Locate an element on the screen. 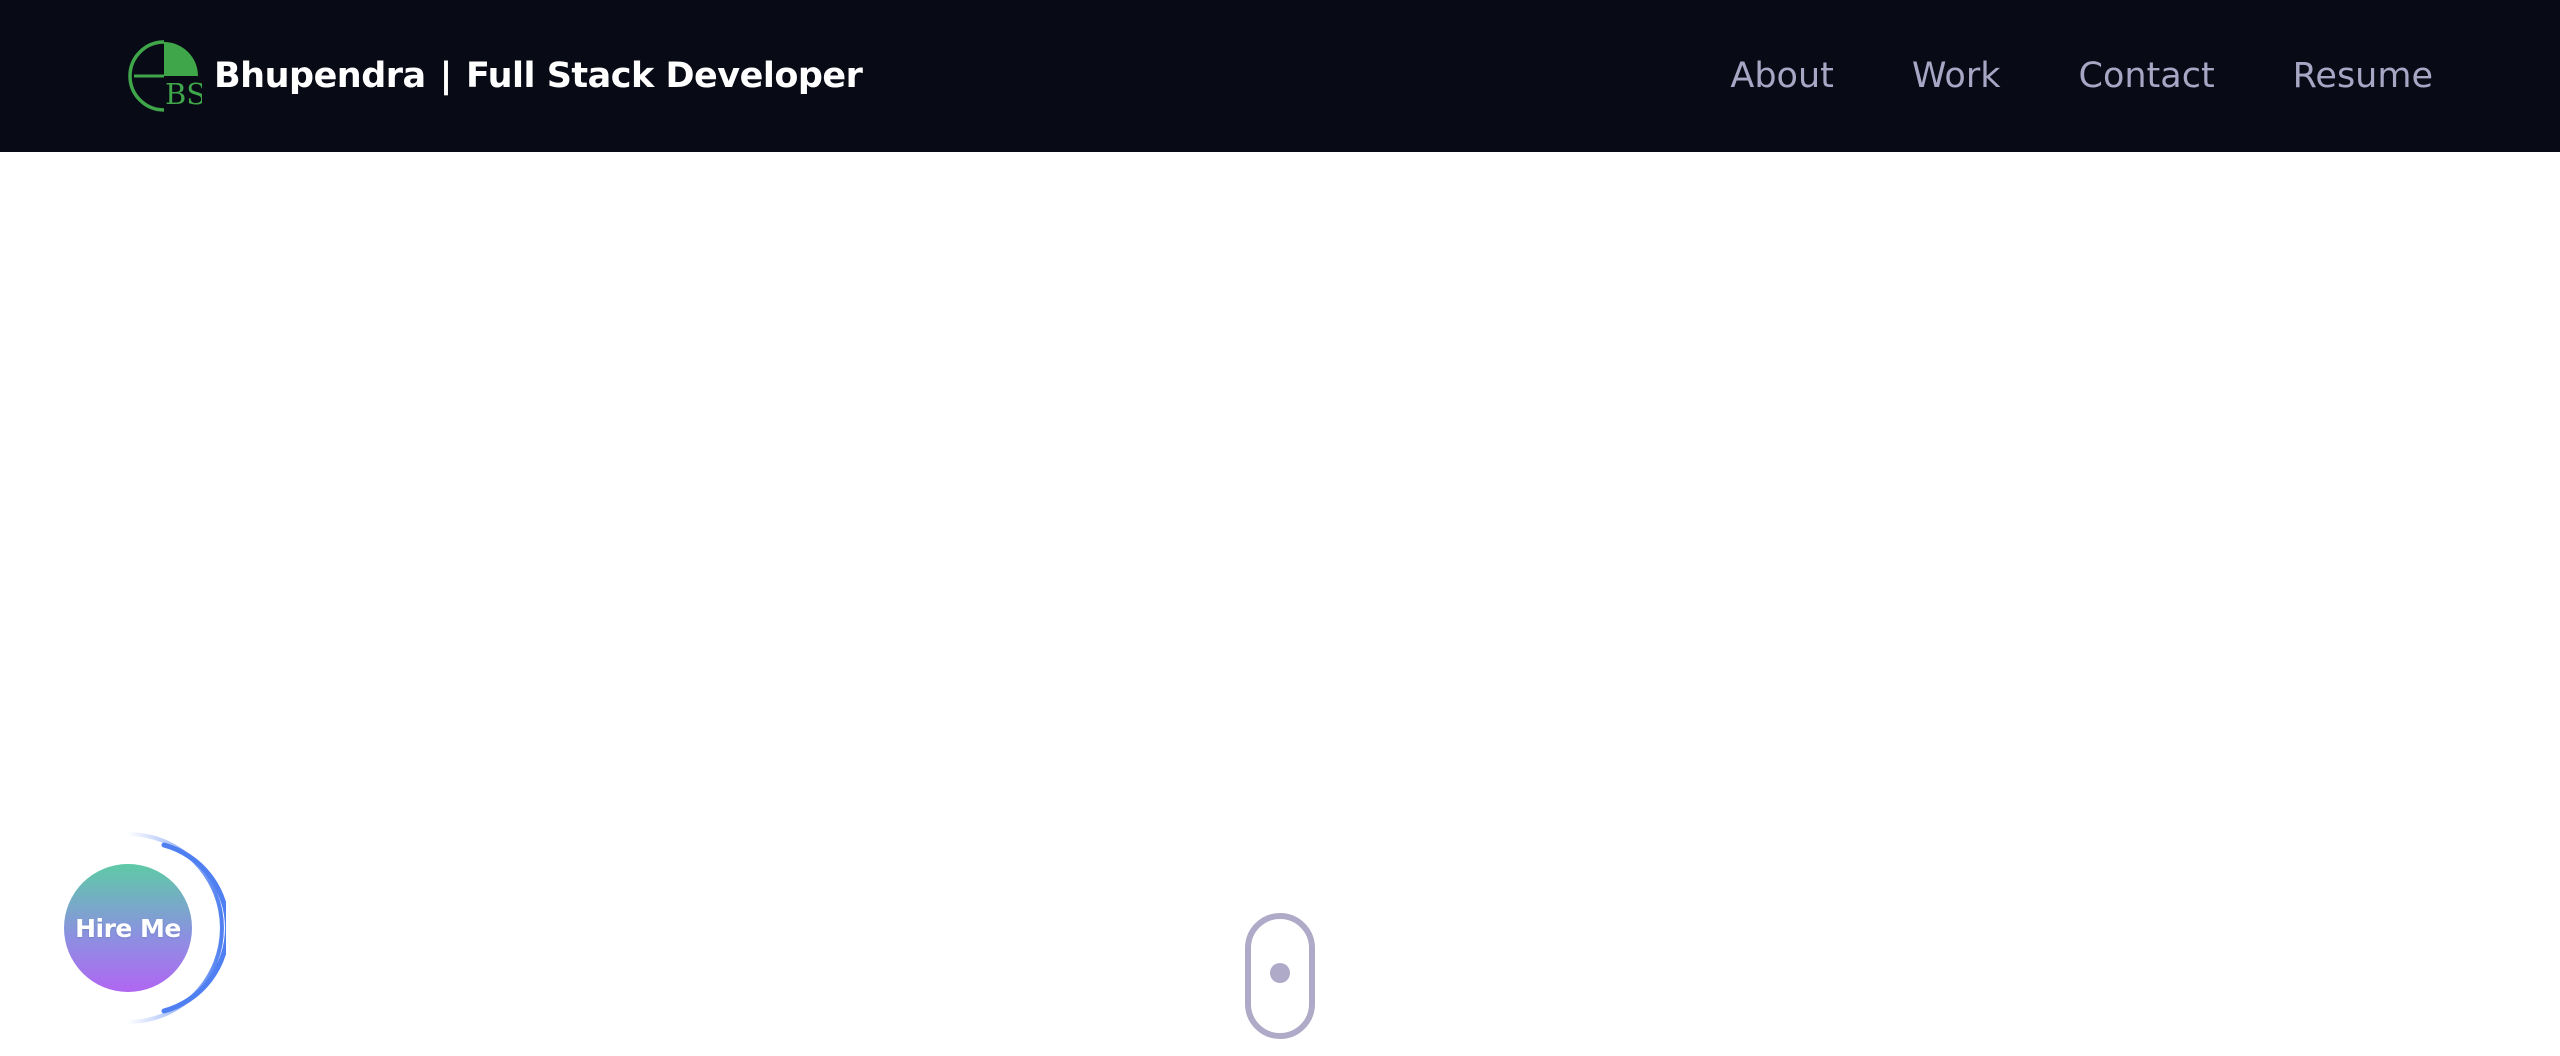 This screenshot has height=1056, width=2560. nav-link-work: Work is located at coordinates (1956, 76).